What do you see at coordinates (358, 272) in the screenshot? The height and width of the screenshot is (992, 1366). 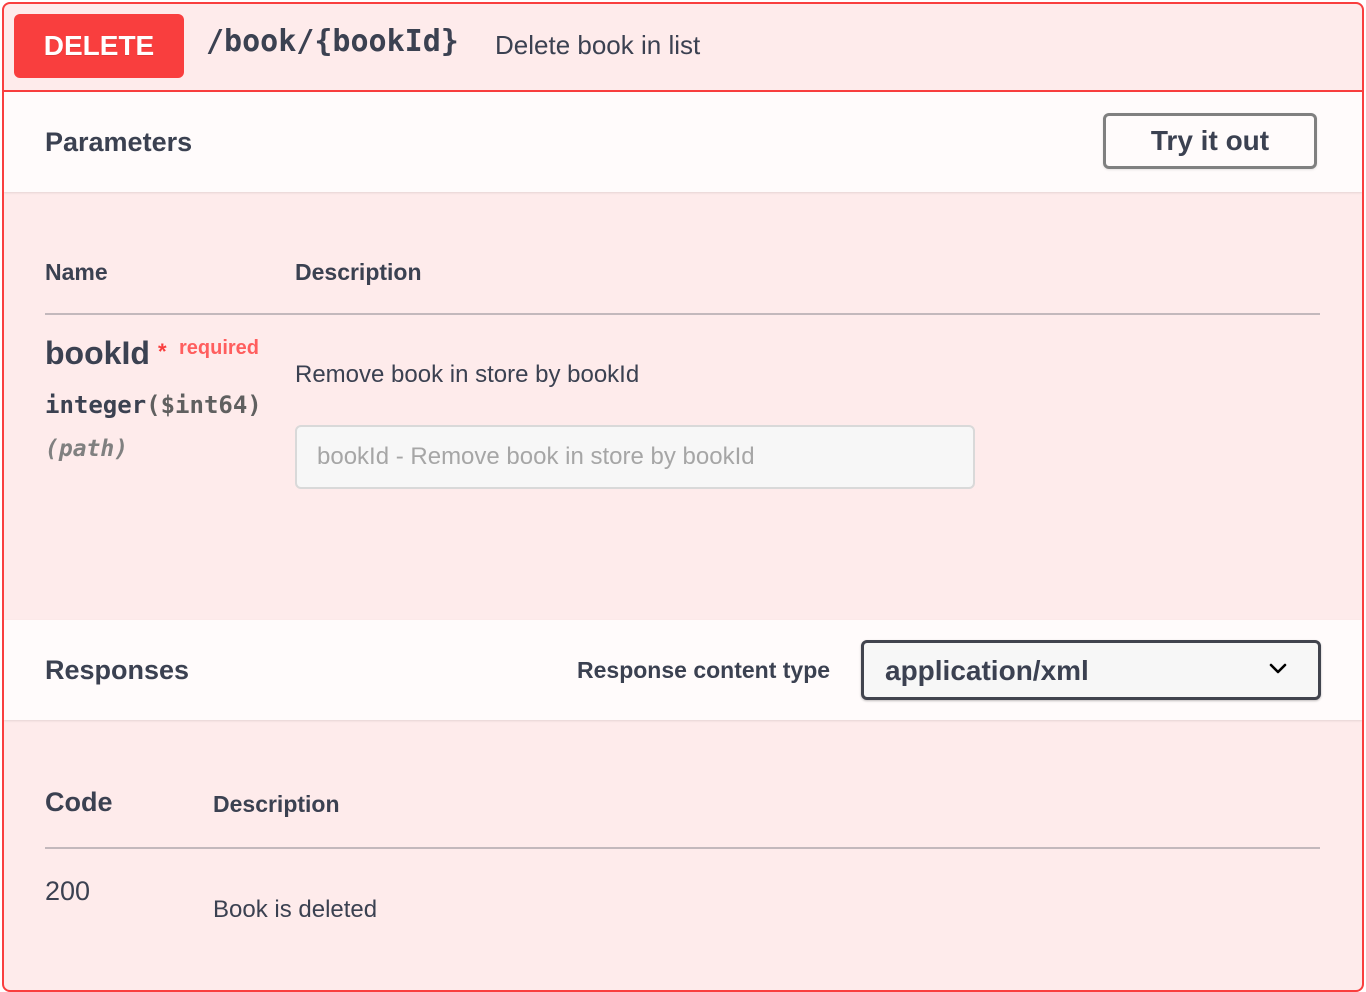 I see `parameters-column-description: Description` at bounding box center [358, 272].